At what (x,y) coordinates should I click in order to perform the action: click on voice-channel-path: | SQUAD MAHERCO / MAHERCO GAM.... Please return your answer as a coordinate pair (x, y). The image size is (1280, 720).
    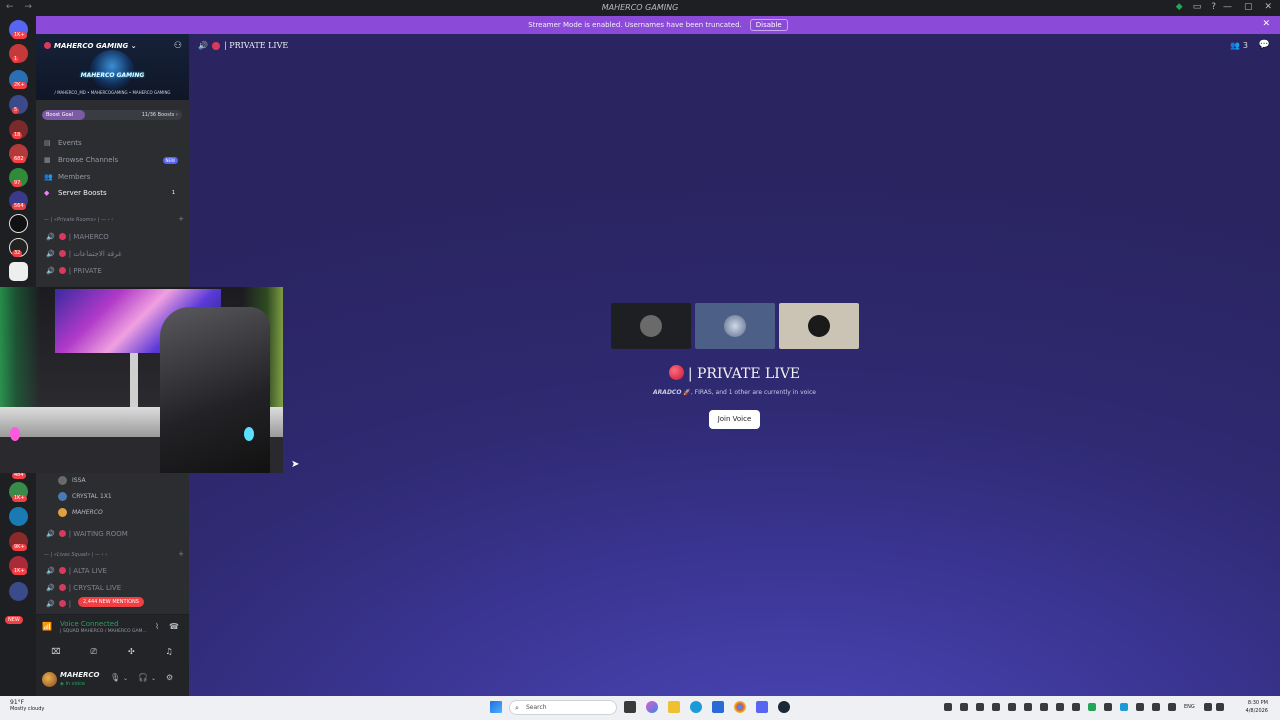
    Looking at the image, I should click on (103, 631).